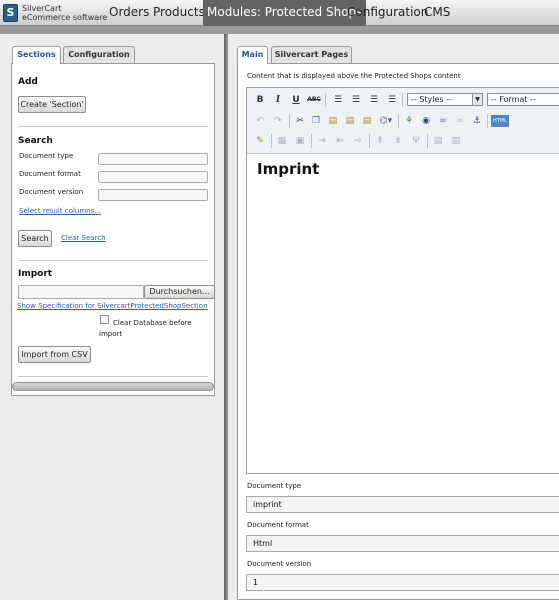 This screenshot has width=559, height=600. Describe the element at coordinates (260, 100) in the screenshot. I see `bold-icon: B` at that location.